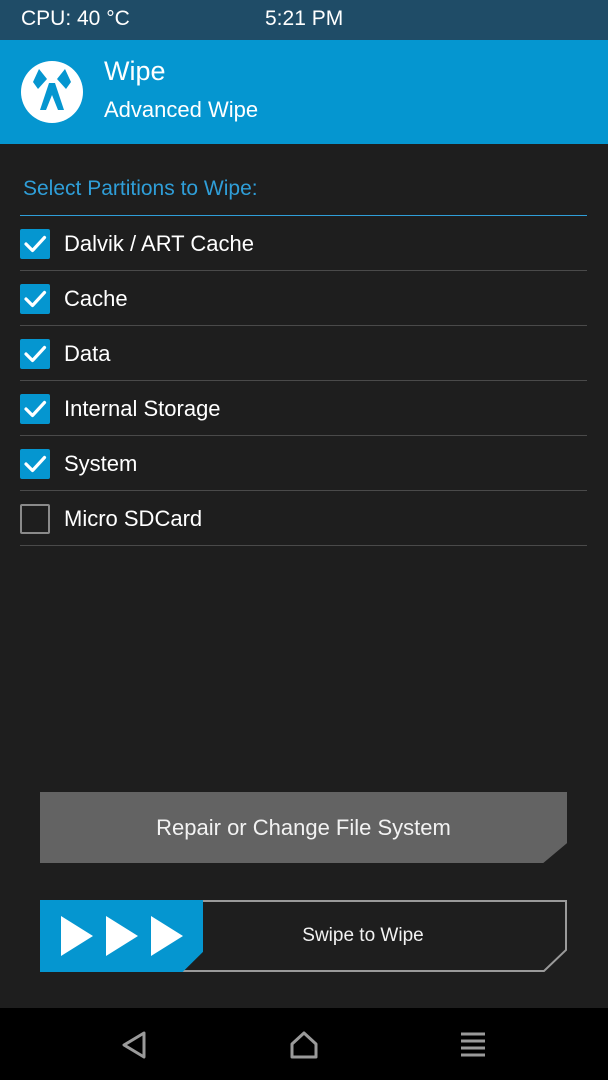 The height and width of the screenshot is (1080, 608). I want to click on twrp-logo-icon, so click(52, 92).